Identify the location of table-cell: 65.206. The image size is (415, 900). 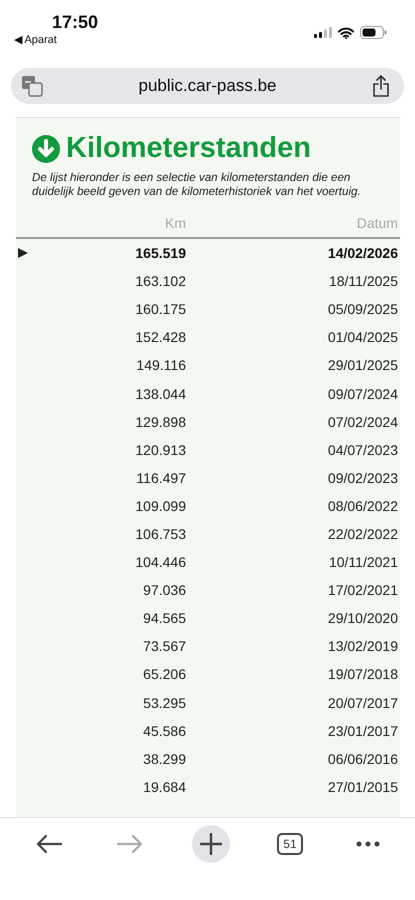
(164, 674).